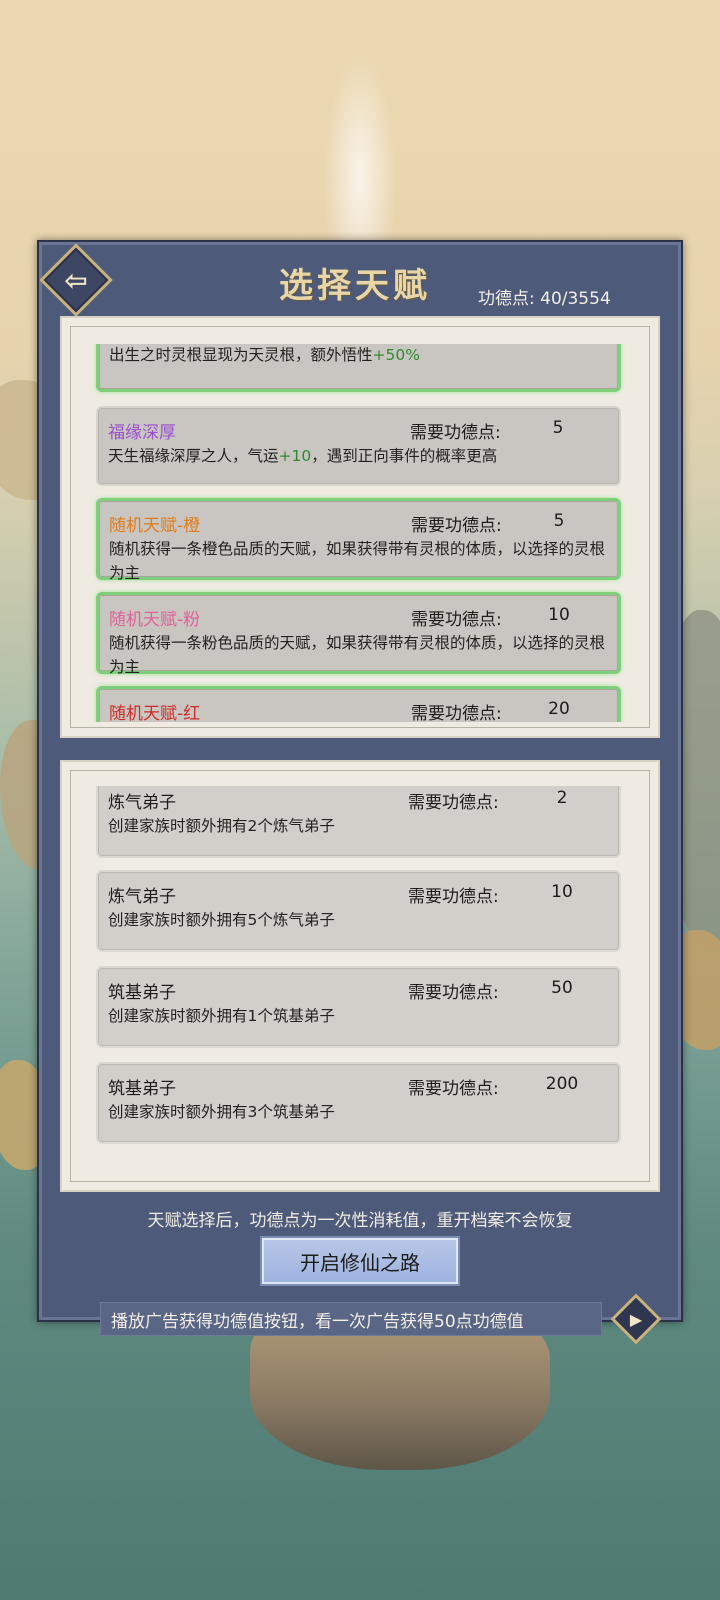 The height and width of the screenshot is (1600, 720). Describe the element at coordinates (76, 280) in the screenshot. I see `back-arrow-icon: ⇦` at that location.